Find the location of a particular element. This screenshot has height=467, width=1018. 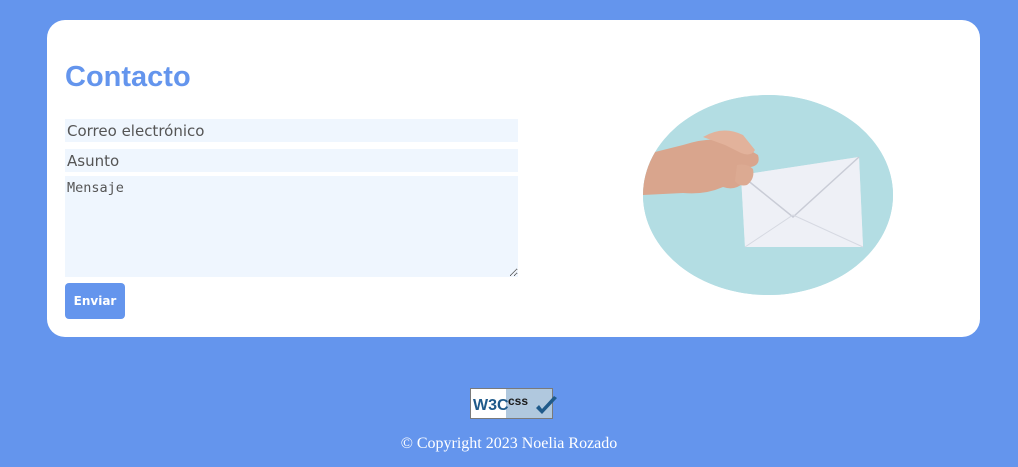

subject-field is located at coordinates (291, 160).